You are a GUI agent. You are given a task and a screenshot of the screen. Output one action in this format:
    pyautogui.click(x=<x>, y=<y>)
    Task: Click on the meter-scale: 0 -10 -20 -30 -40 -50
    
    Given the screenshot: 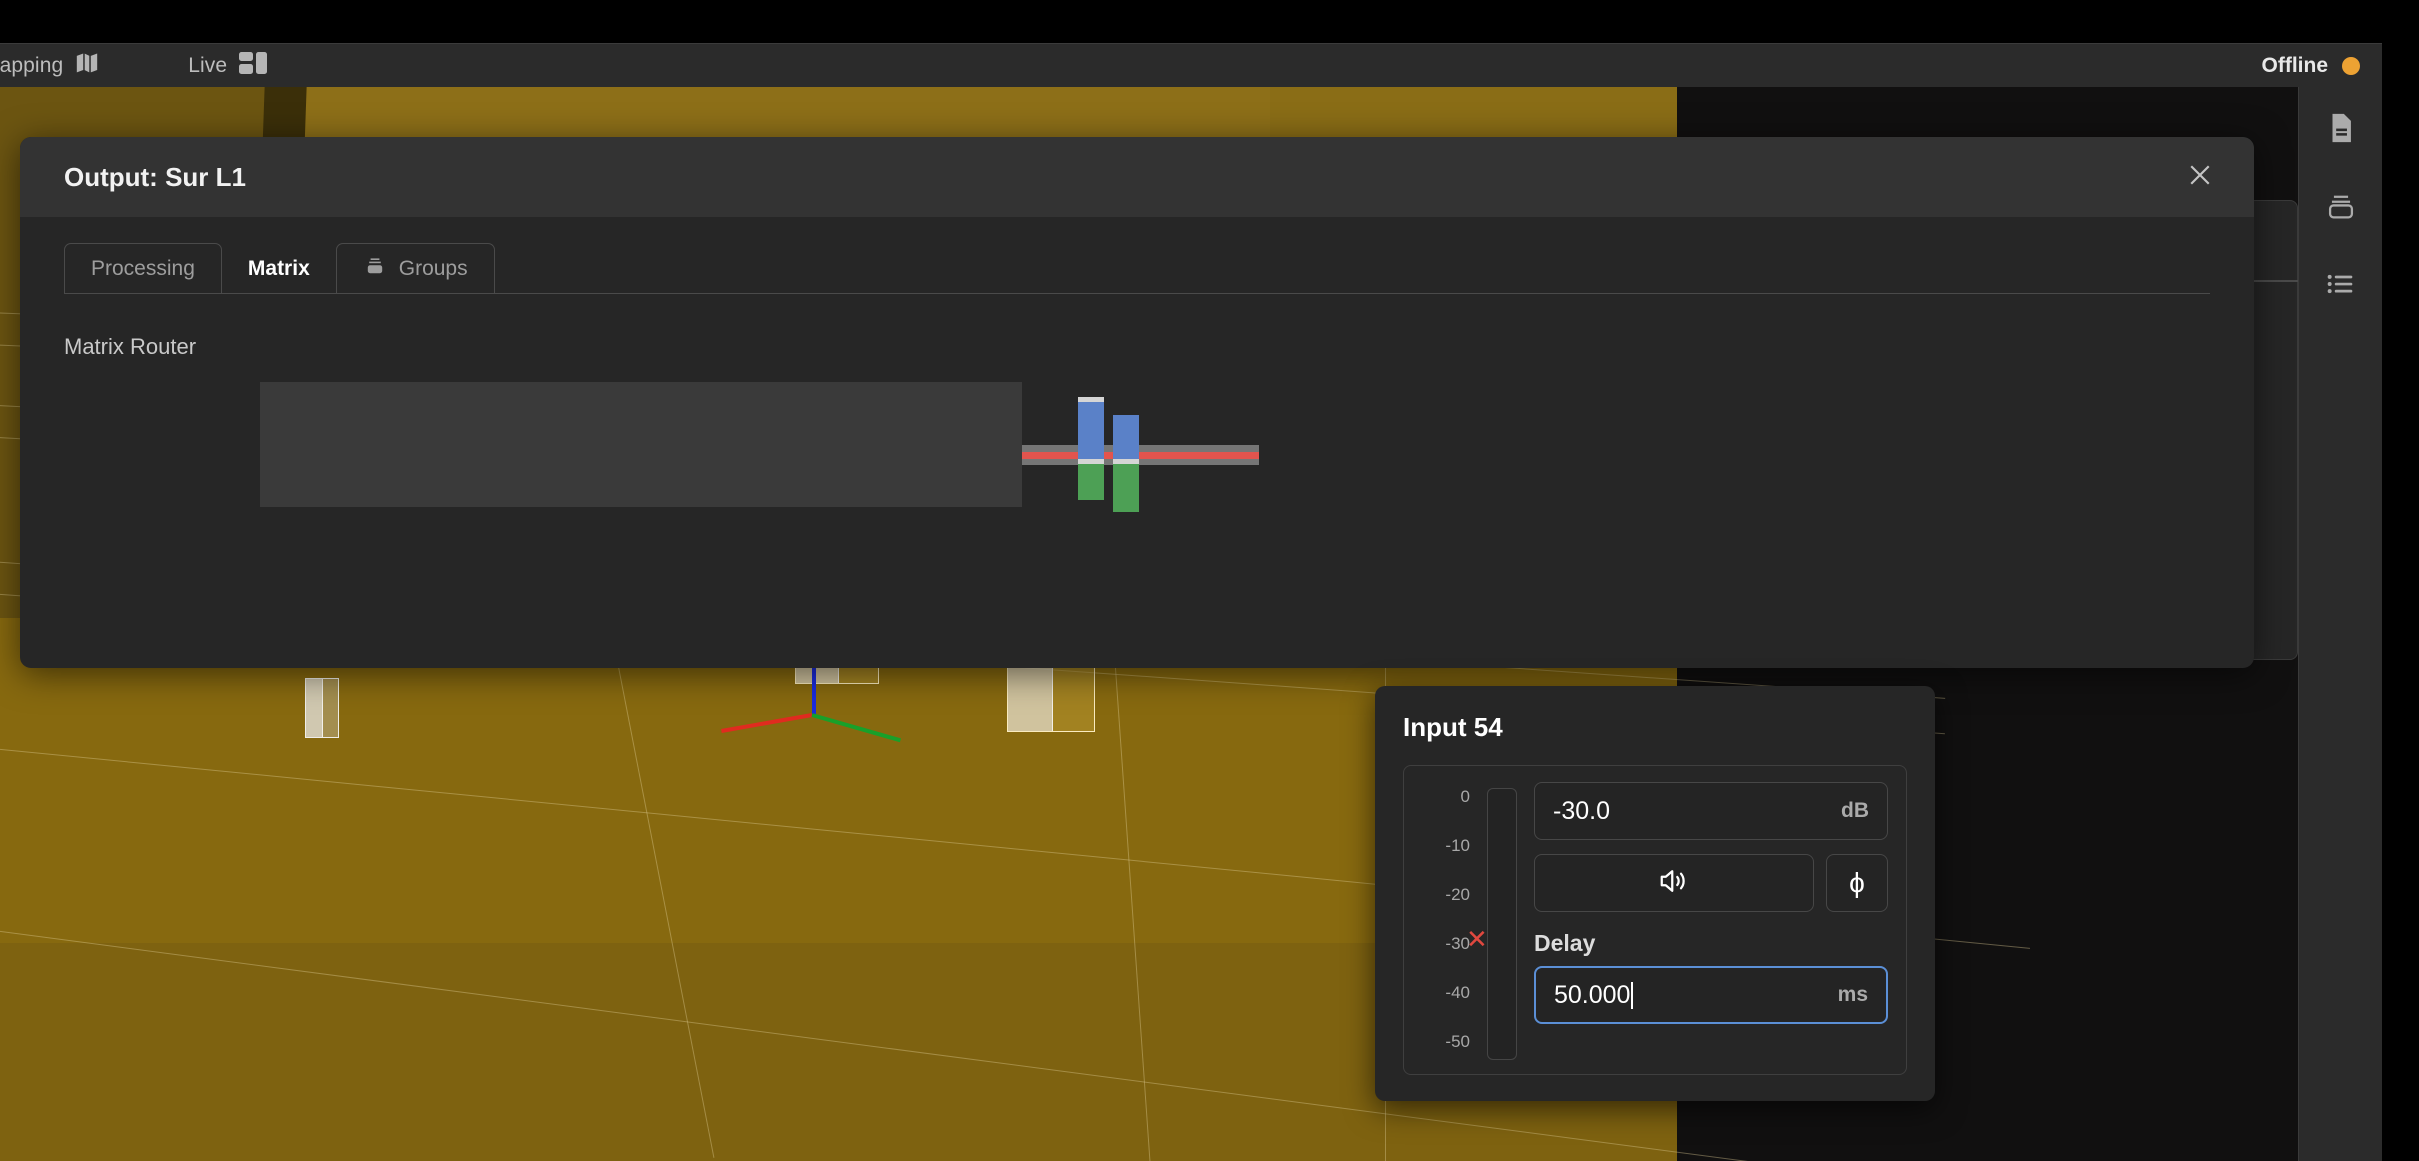 What is the action you would take?
    pyautogui.click(x=1446, y=920)
    